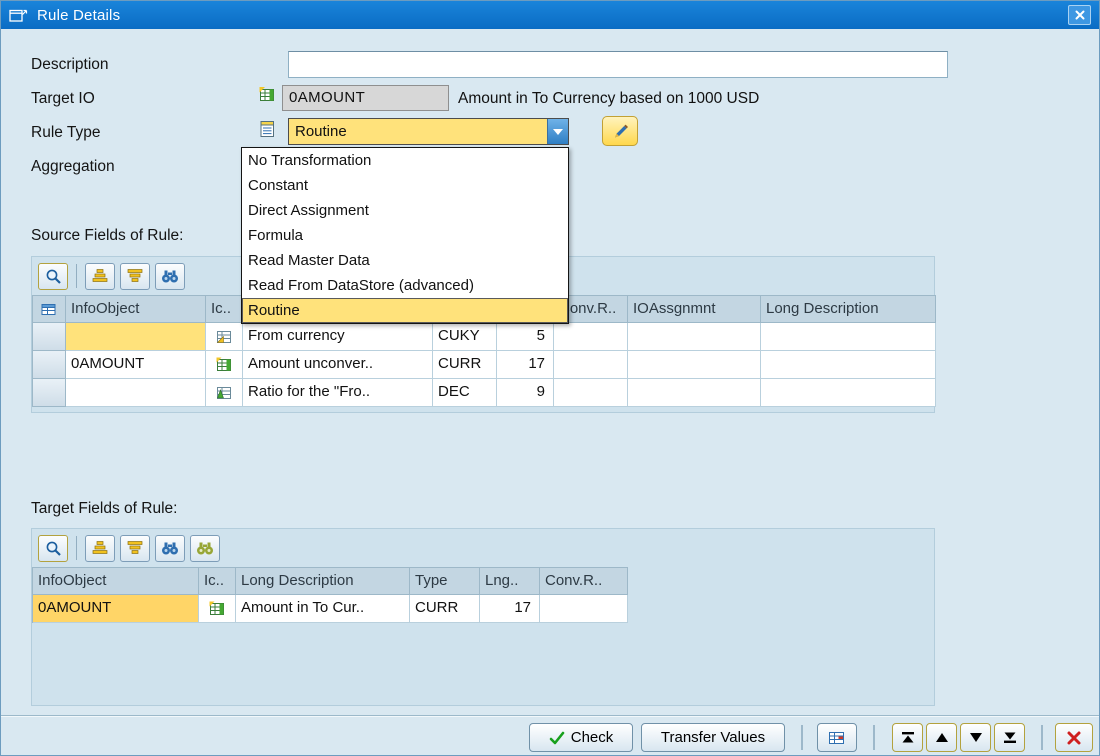 This screenshot has height=756, width=1100. Describe the element at coordinates (445, 581) in the screenshot. I see `column-header: Type` at that location.